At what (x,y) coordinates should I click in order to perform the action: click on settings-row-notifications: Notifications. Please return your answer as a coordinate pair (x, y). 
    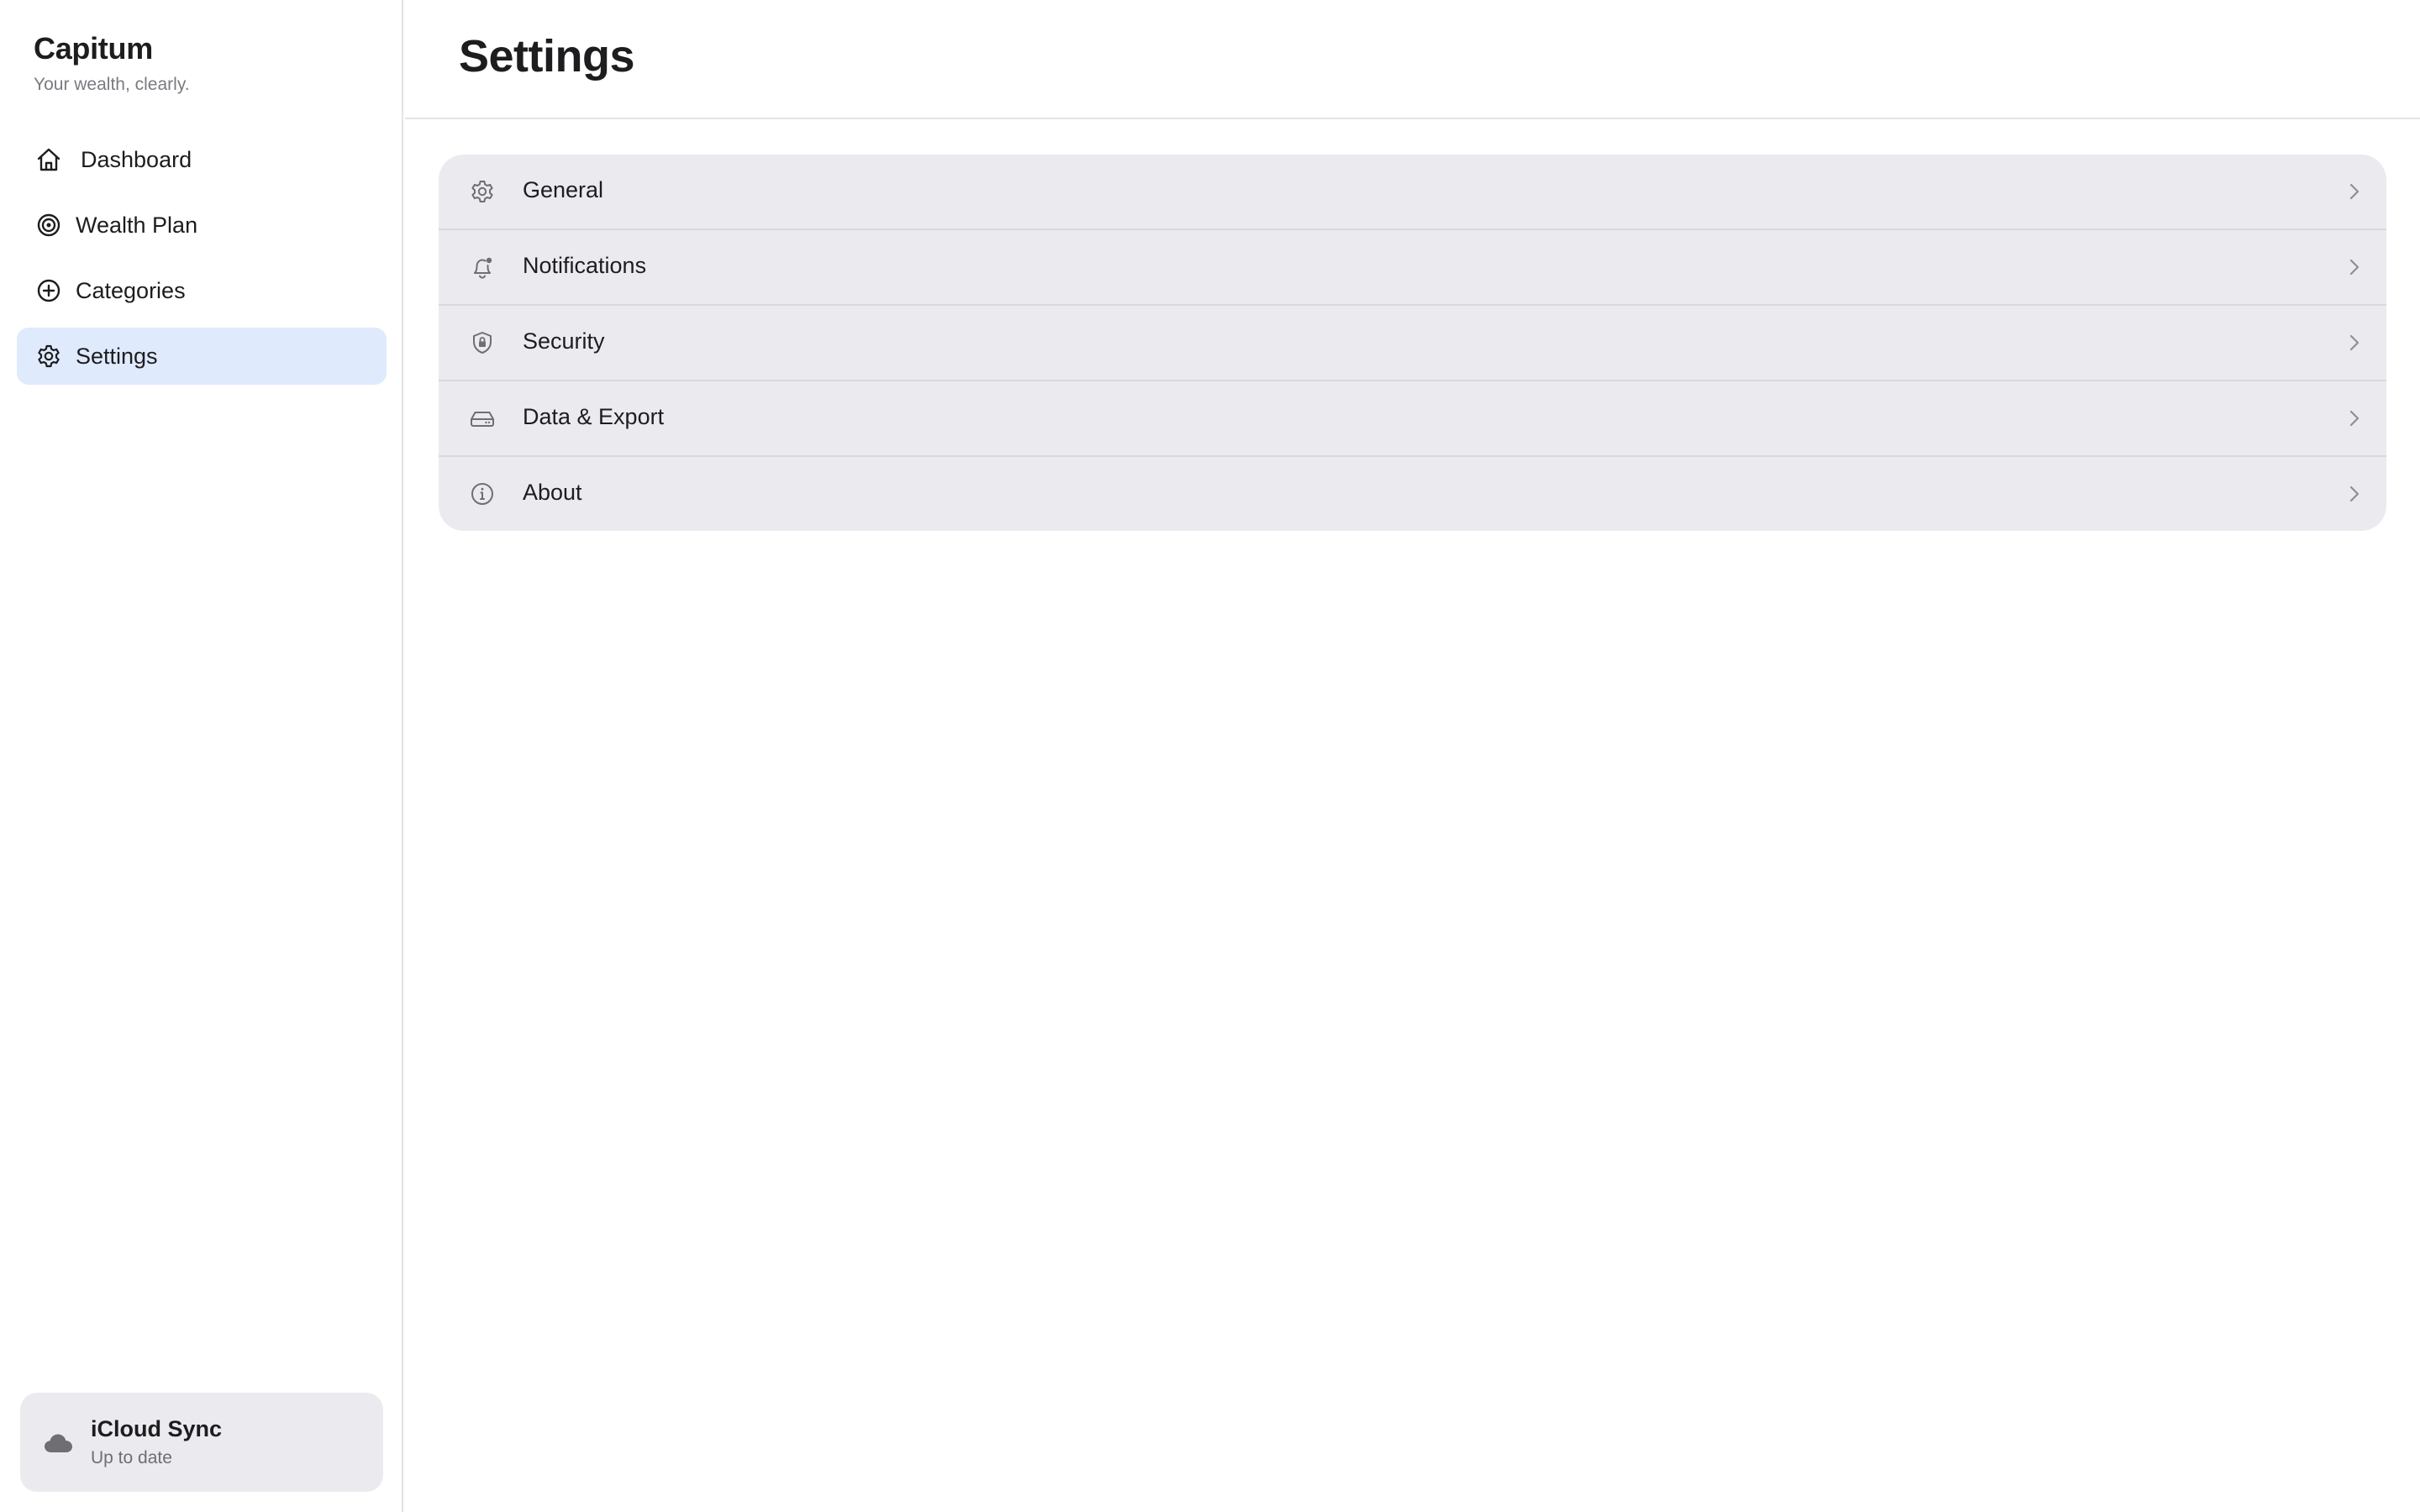
    Looking at the image, I should click on (1412, 268).